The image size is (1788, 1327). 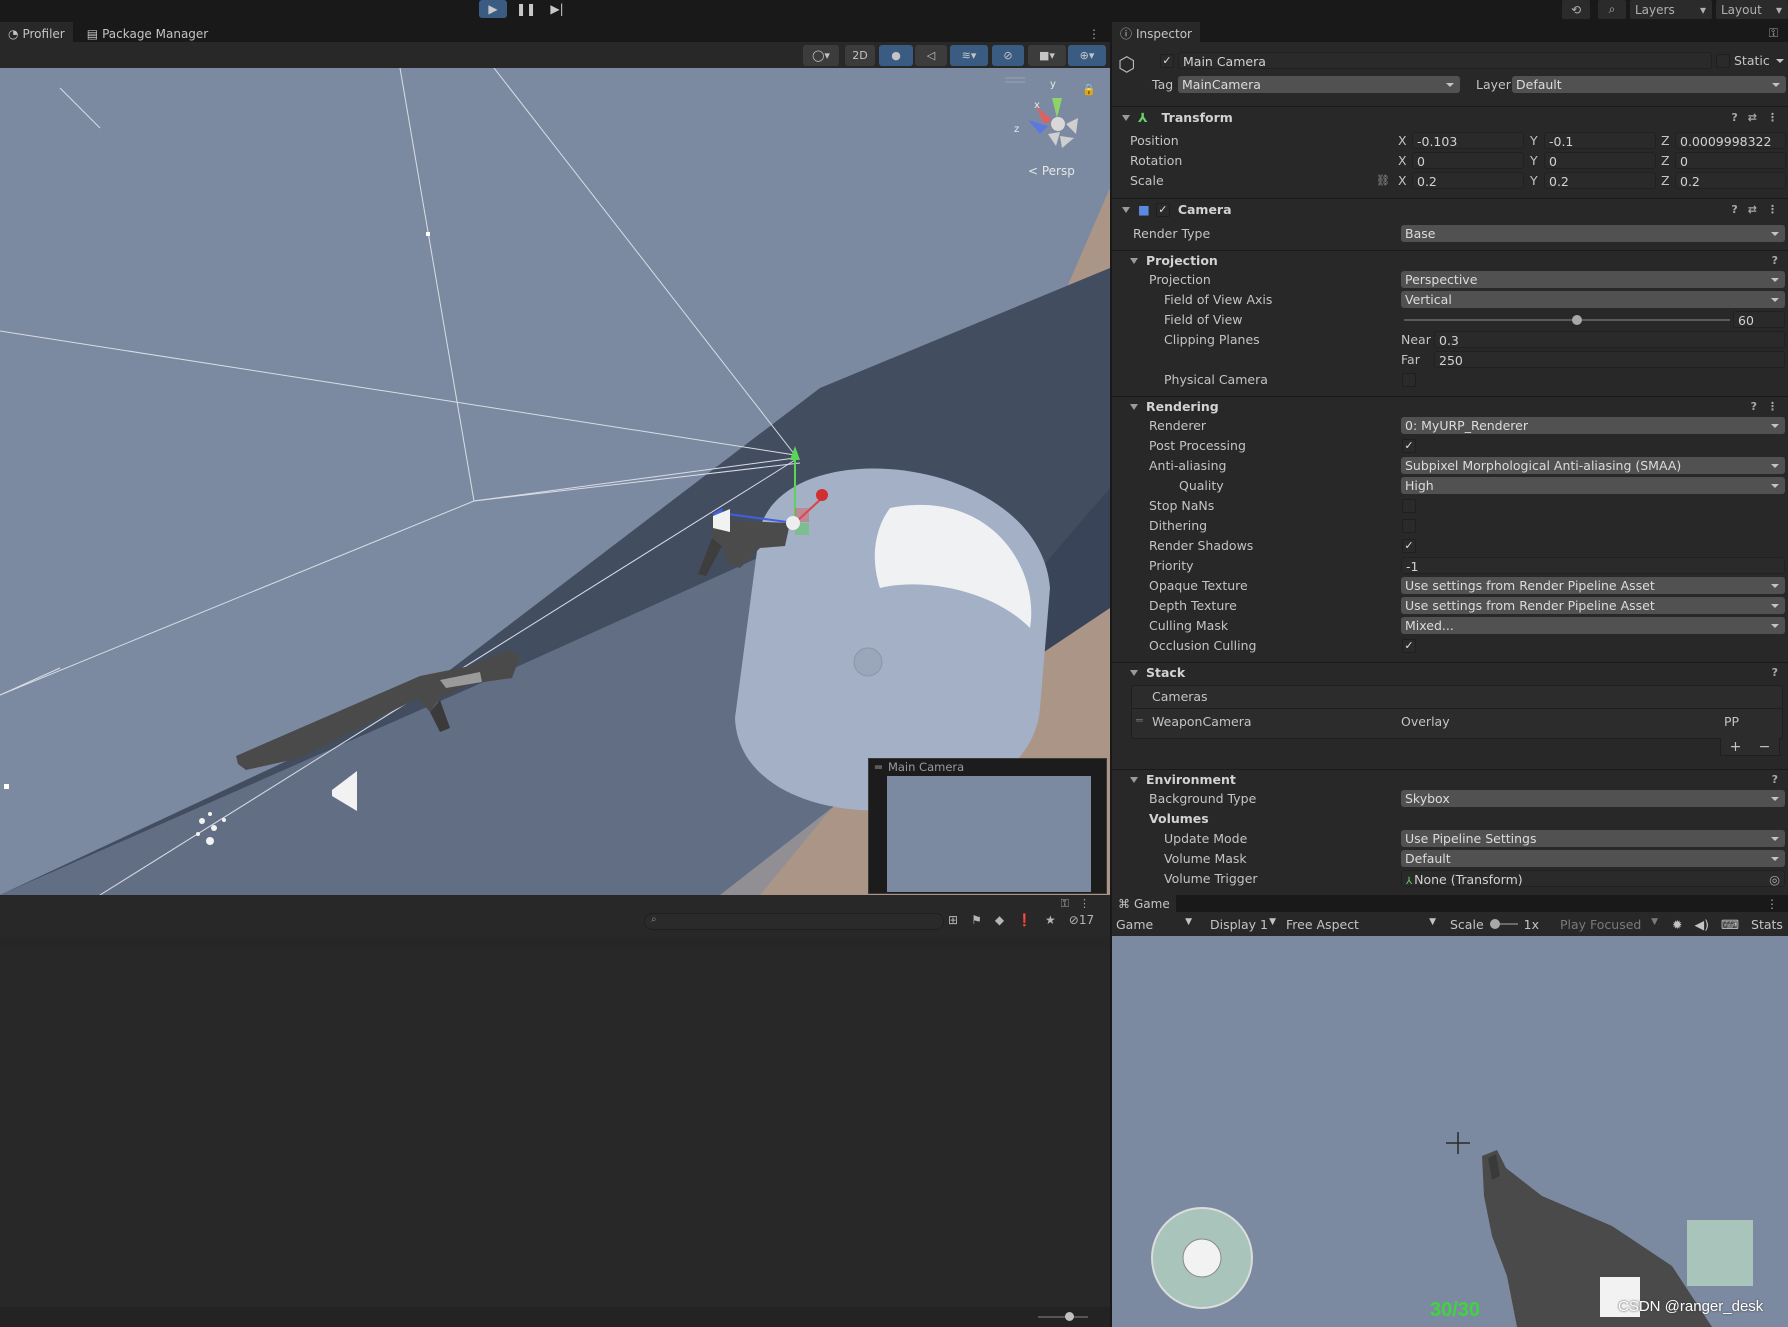 I want to click on rotation-y-field: 0, so click(x=1600, y=160).